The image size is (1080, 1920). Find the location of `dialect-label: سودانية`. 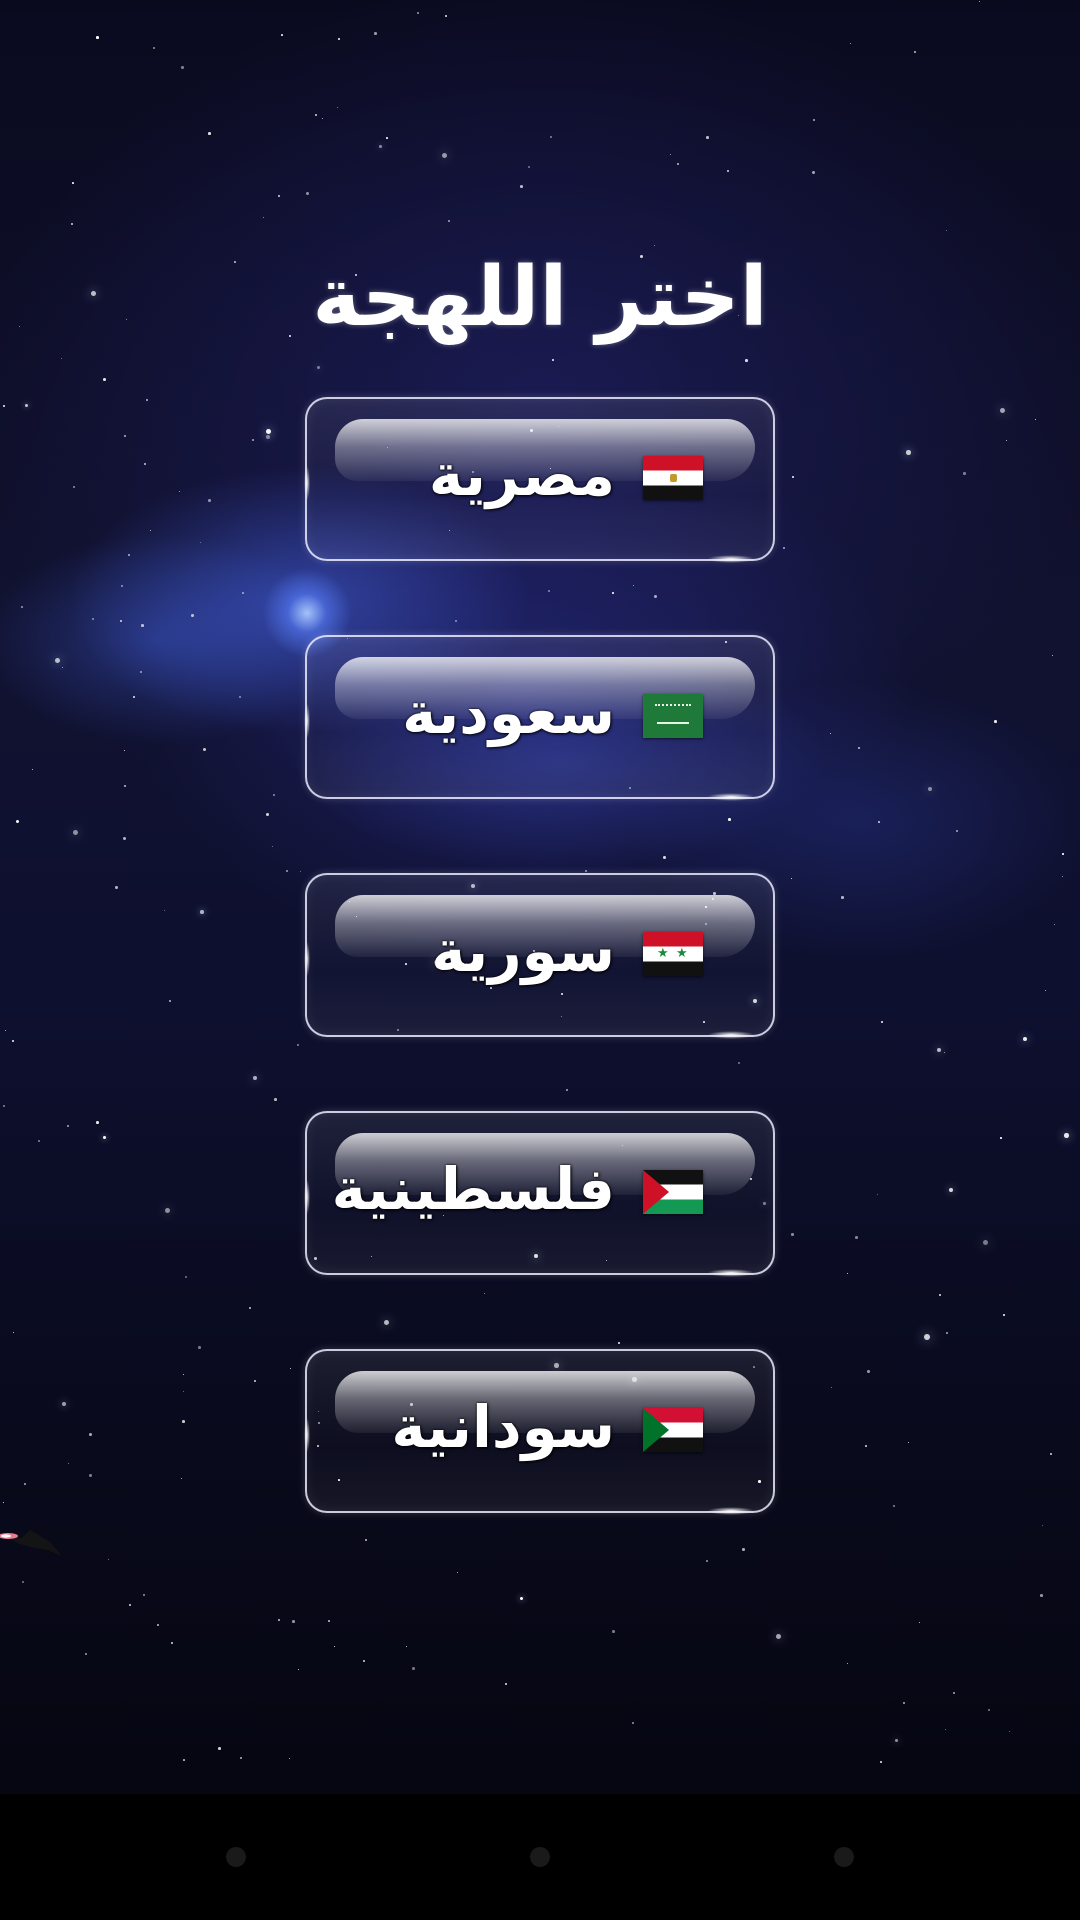

dialect-label: سودانية is located at coordinates (503, 1427).